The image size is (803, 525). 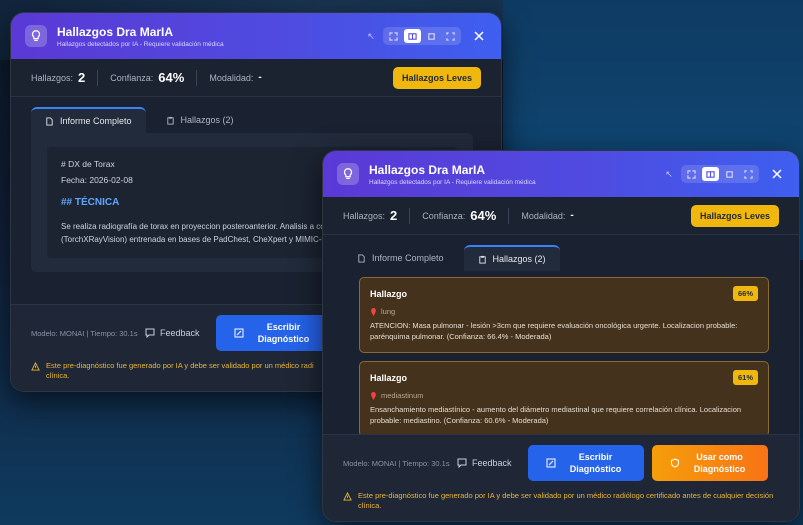 I want to click on finding-confidence-badge: 66%, so click(x=745, y=293).